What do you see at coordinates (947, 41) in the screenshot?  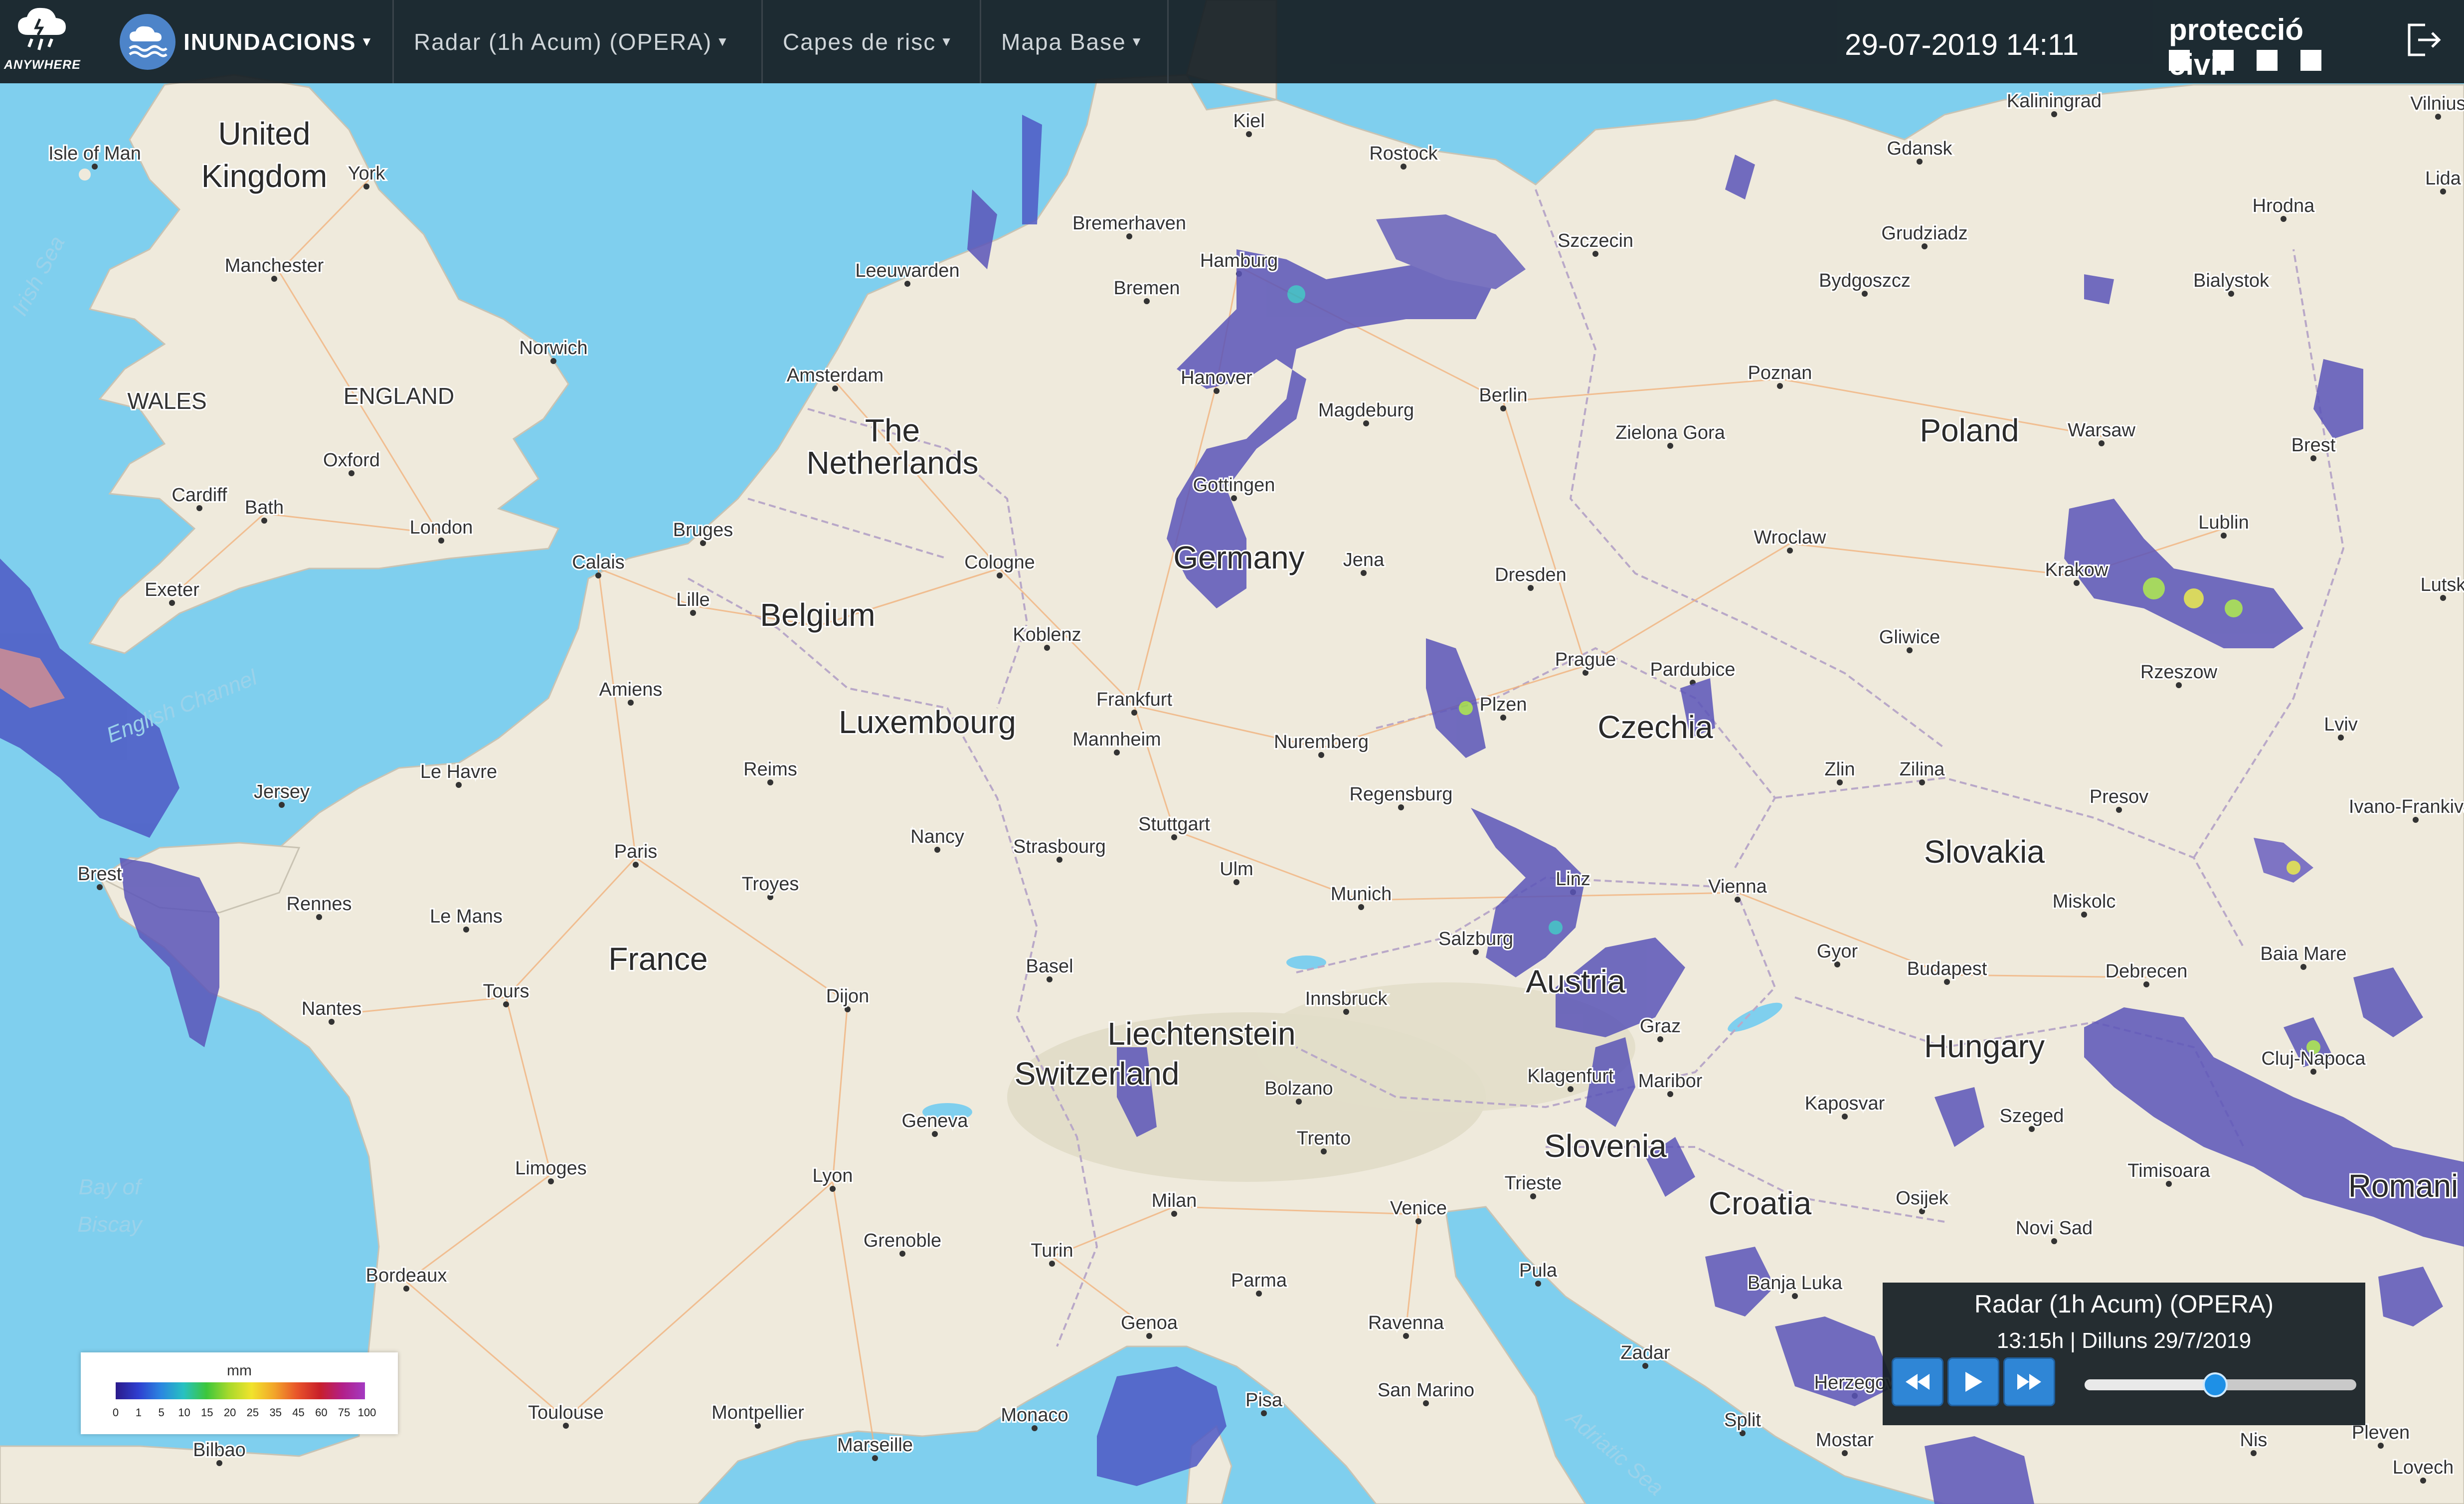 I see `caret-down-icon: ▼` at bounding box center [947, 41].